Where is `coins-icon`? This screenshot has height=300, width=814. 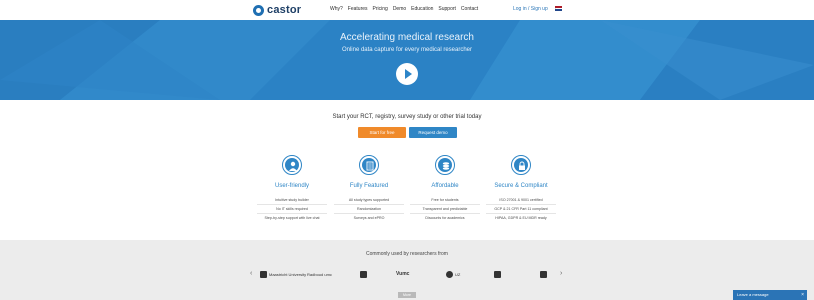
coins-icon is located at coordinates (445, 165).